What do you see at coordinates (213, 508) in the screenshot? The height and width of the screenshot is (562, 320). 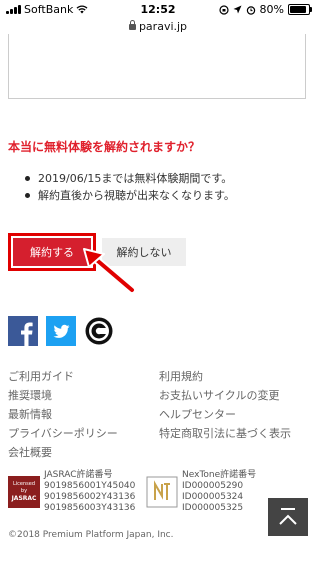 I see `nextone-number: ID000005325` at bounding box center [213, 508].